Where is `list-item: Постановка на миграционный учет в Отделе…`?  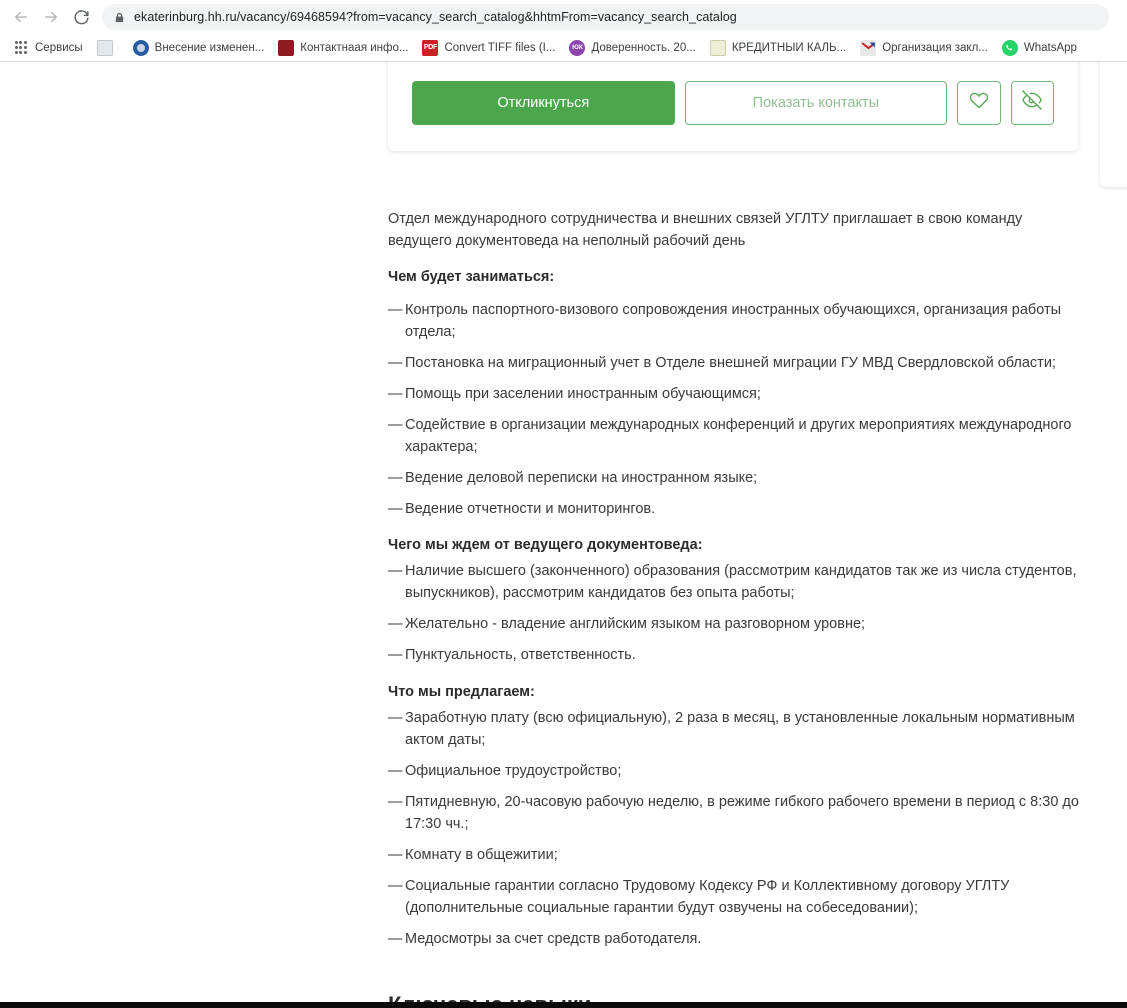
list-item: Постановка на миграционный учет в Отделе… is located at coordinates (734, 363).